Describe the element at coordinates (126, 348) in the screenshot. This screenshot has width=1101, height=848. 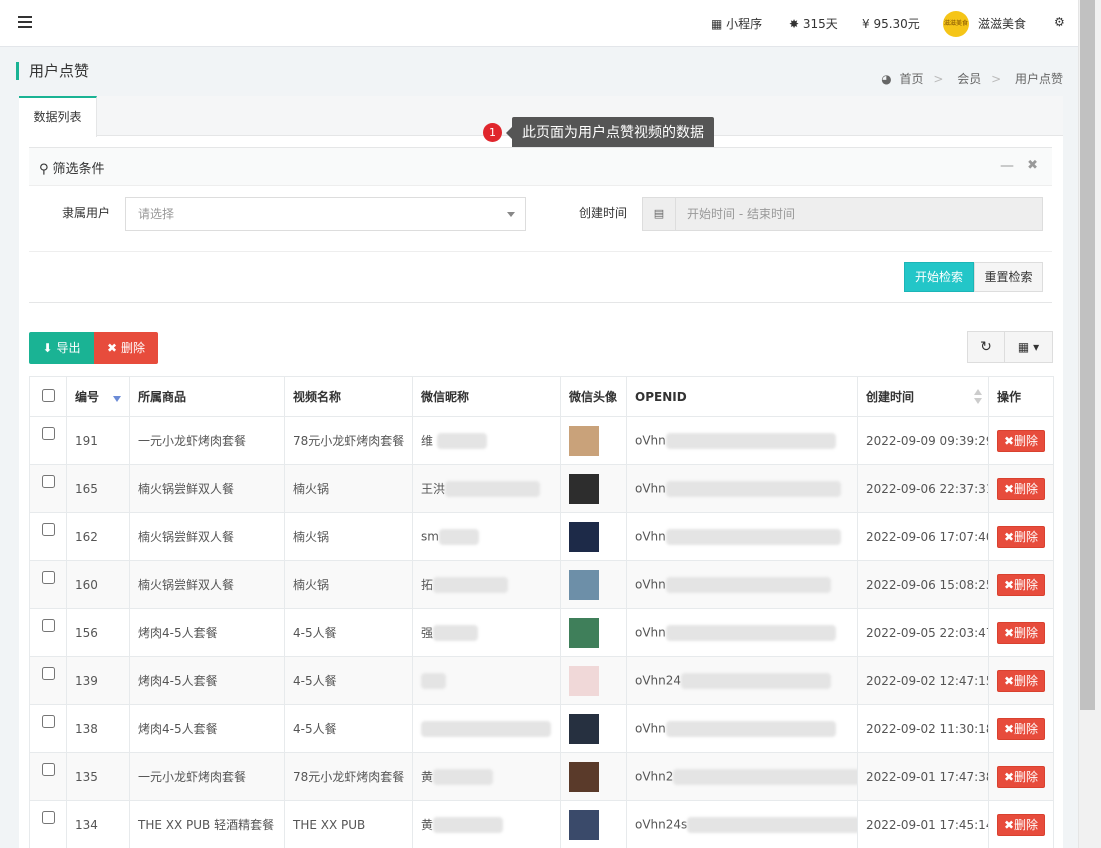
I see `delete-button: ✖ 删除` at that location.